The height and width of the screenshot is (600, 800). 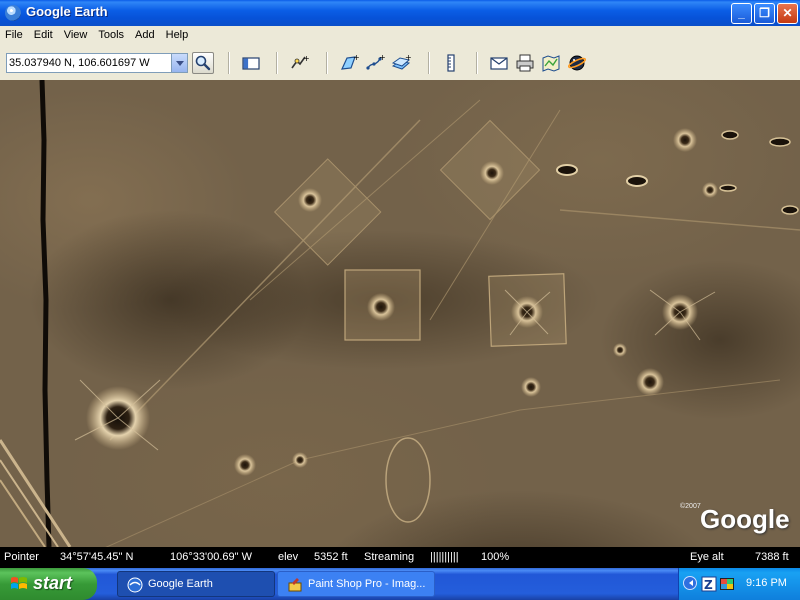 I want to click on email-icon, so click(x=499, y=63).